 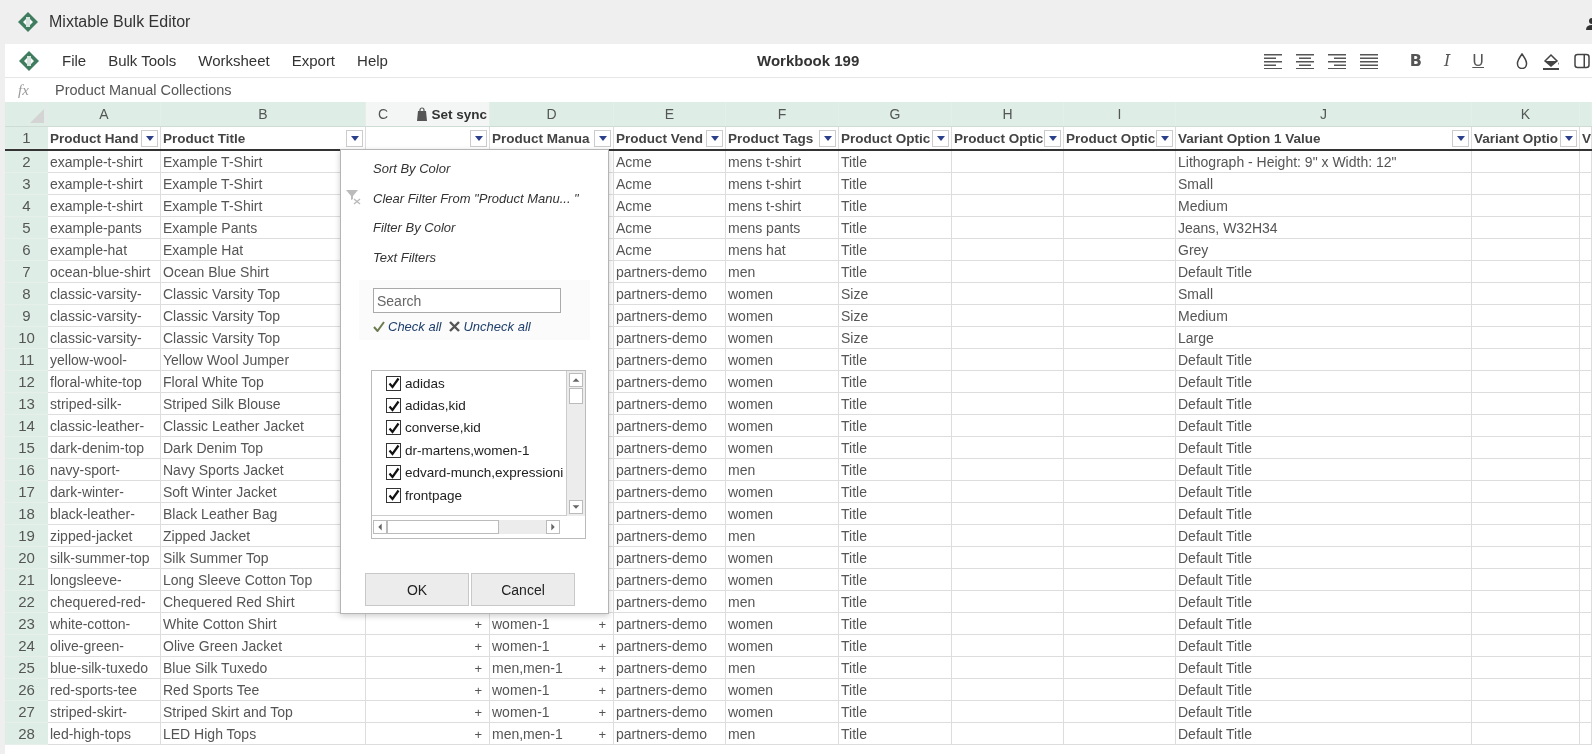 What do you see at coordinates (1589, 24) in the screenshot?
I see `user-icon` at bounding box center [1589, 24].